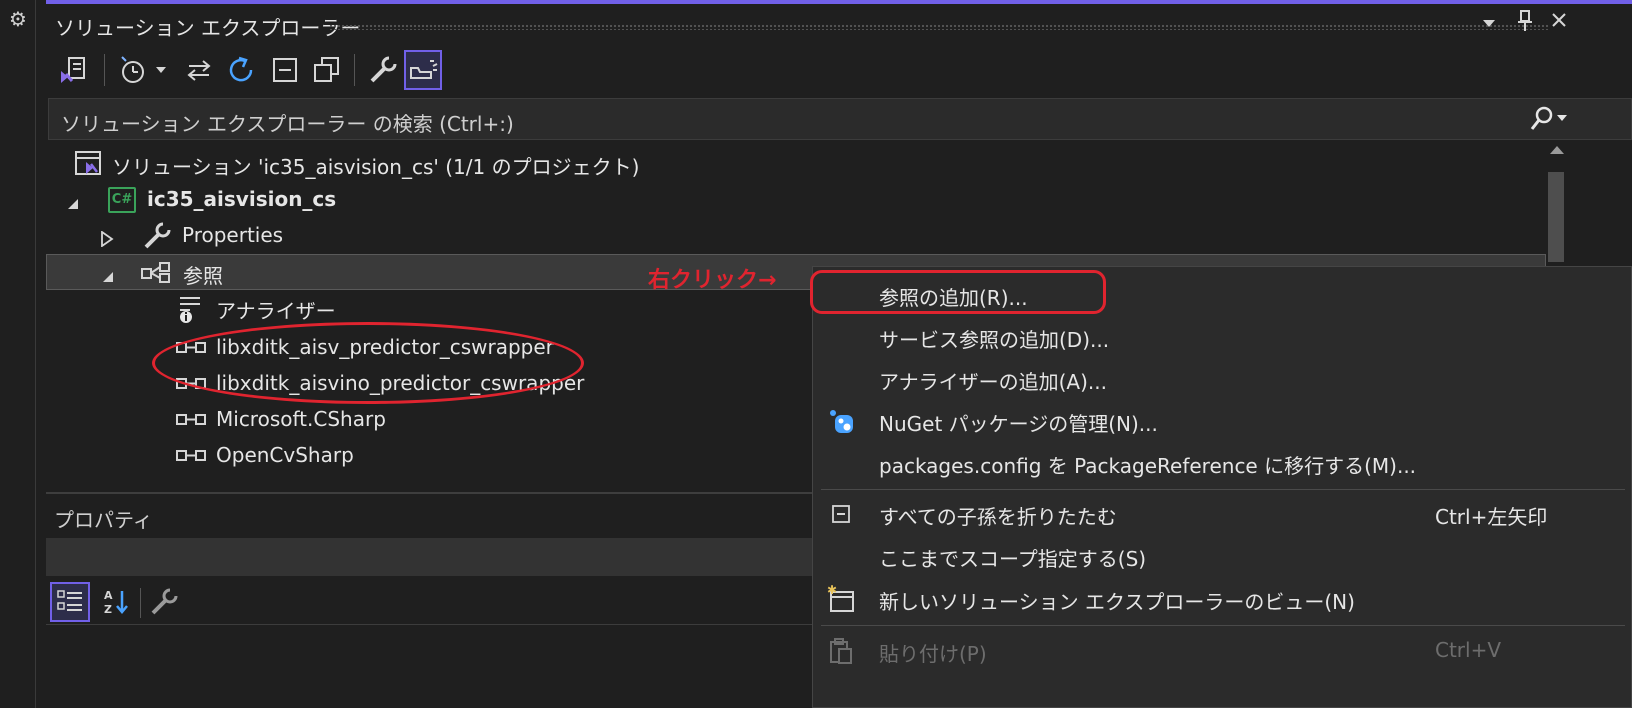 This screenshot has height=708, width=1632. Describe the element at coordinates (18, 354) in the screenshot. I see `left-tool-strip: ⚙` at that location.